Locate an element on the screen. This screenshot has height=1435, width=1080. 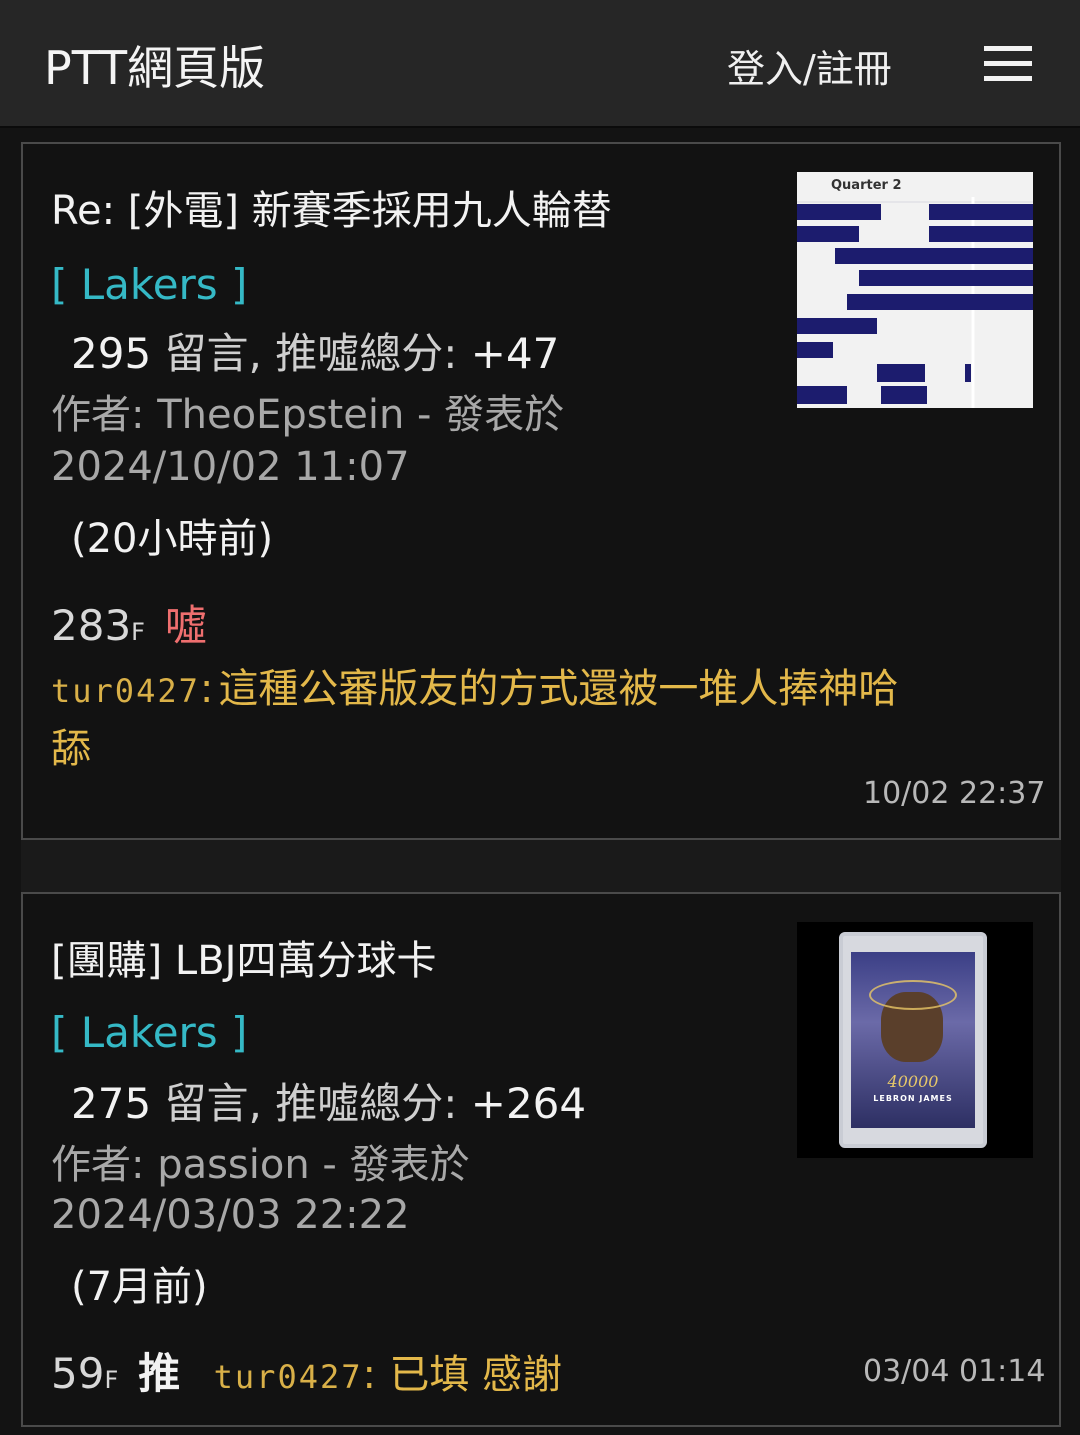
comment-text-continued: 舔 is located at coordinates (71, 749).